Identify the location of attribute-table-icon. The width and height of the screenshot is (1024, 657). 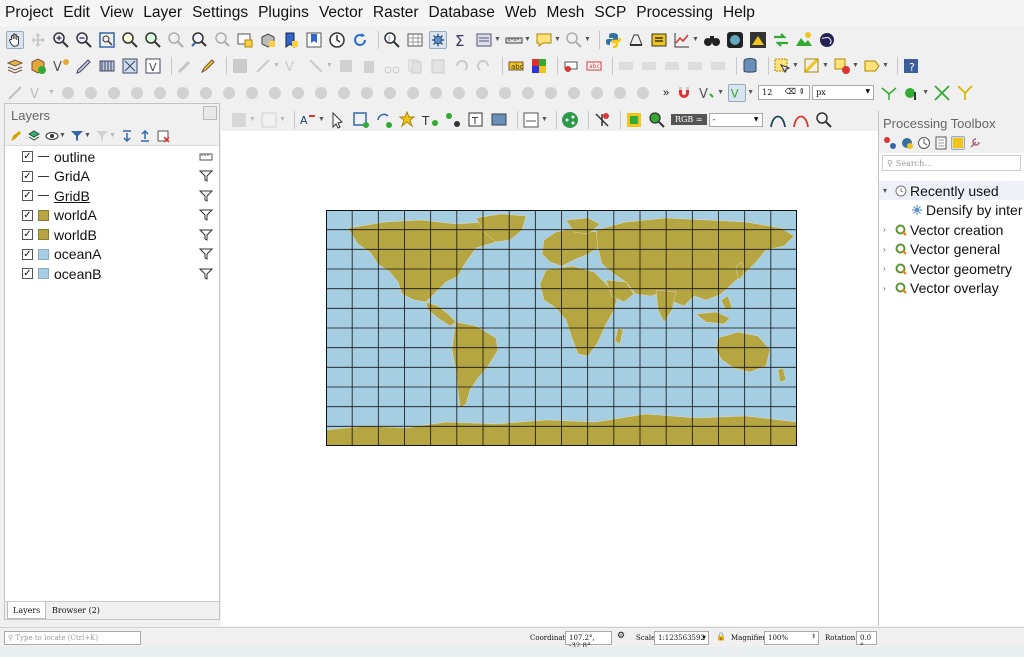
(415, 40).